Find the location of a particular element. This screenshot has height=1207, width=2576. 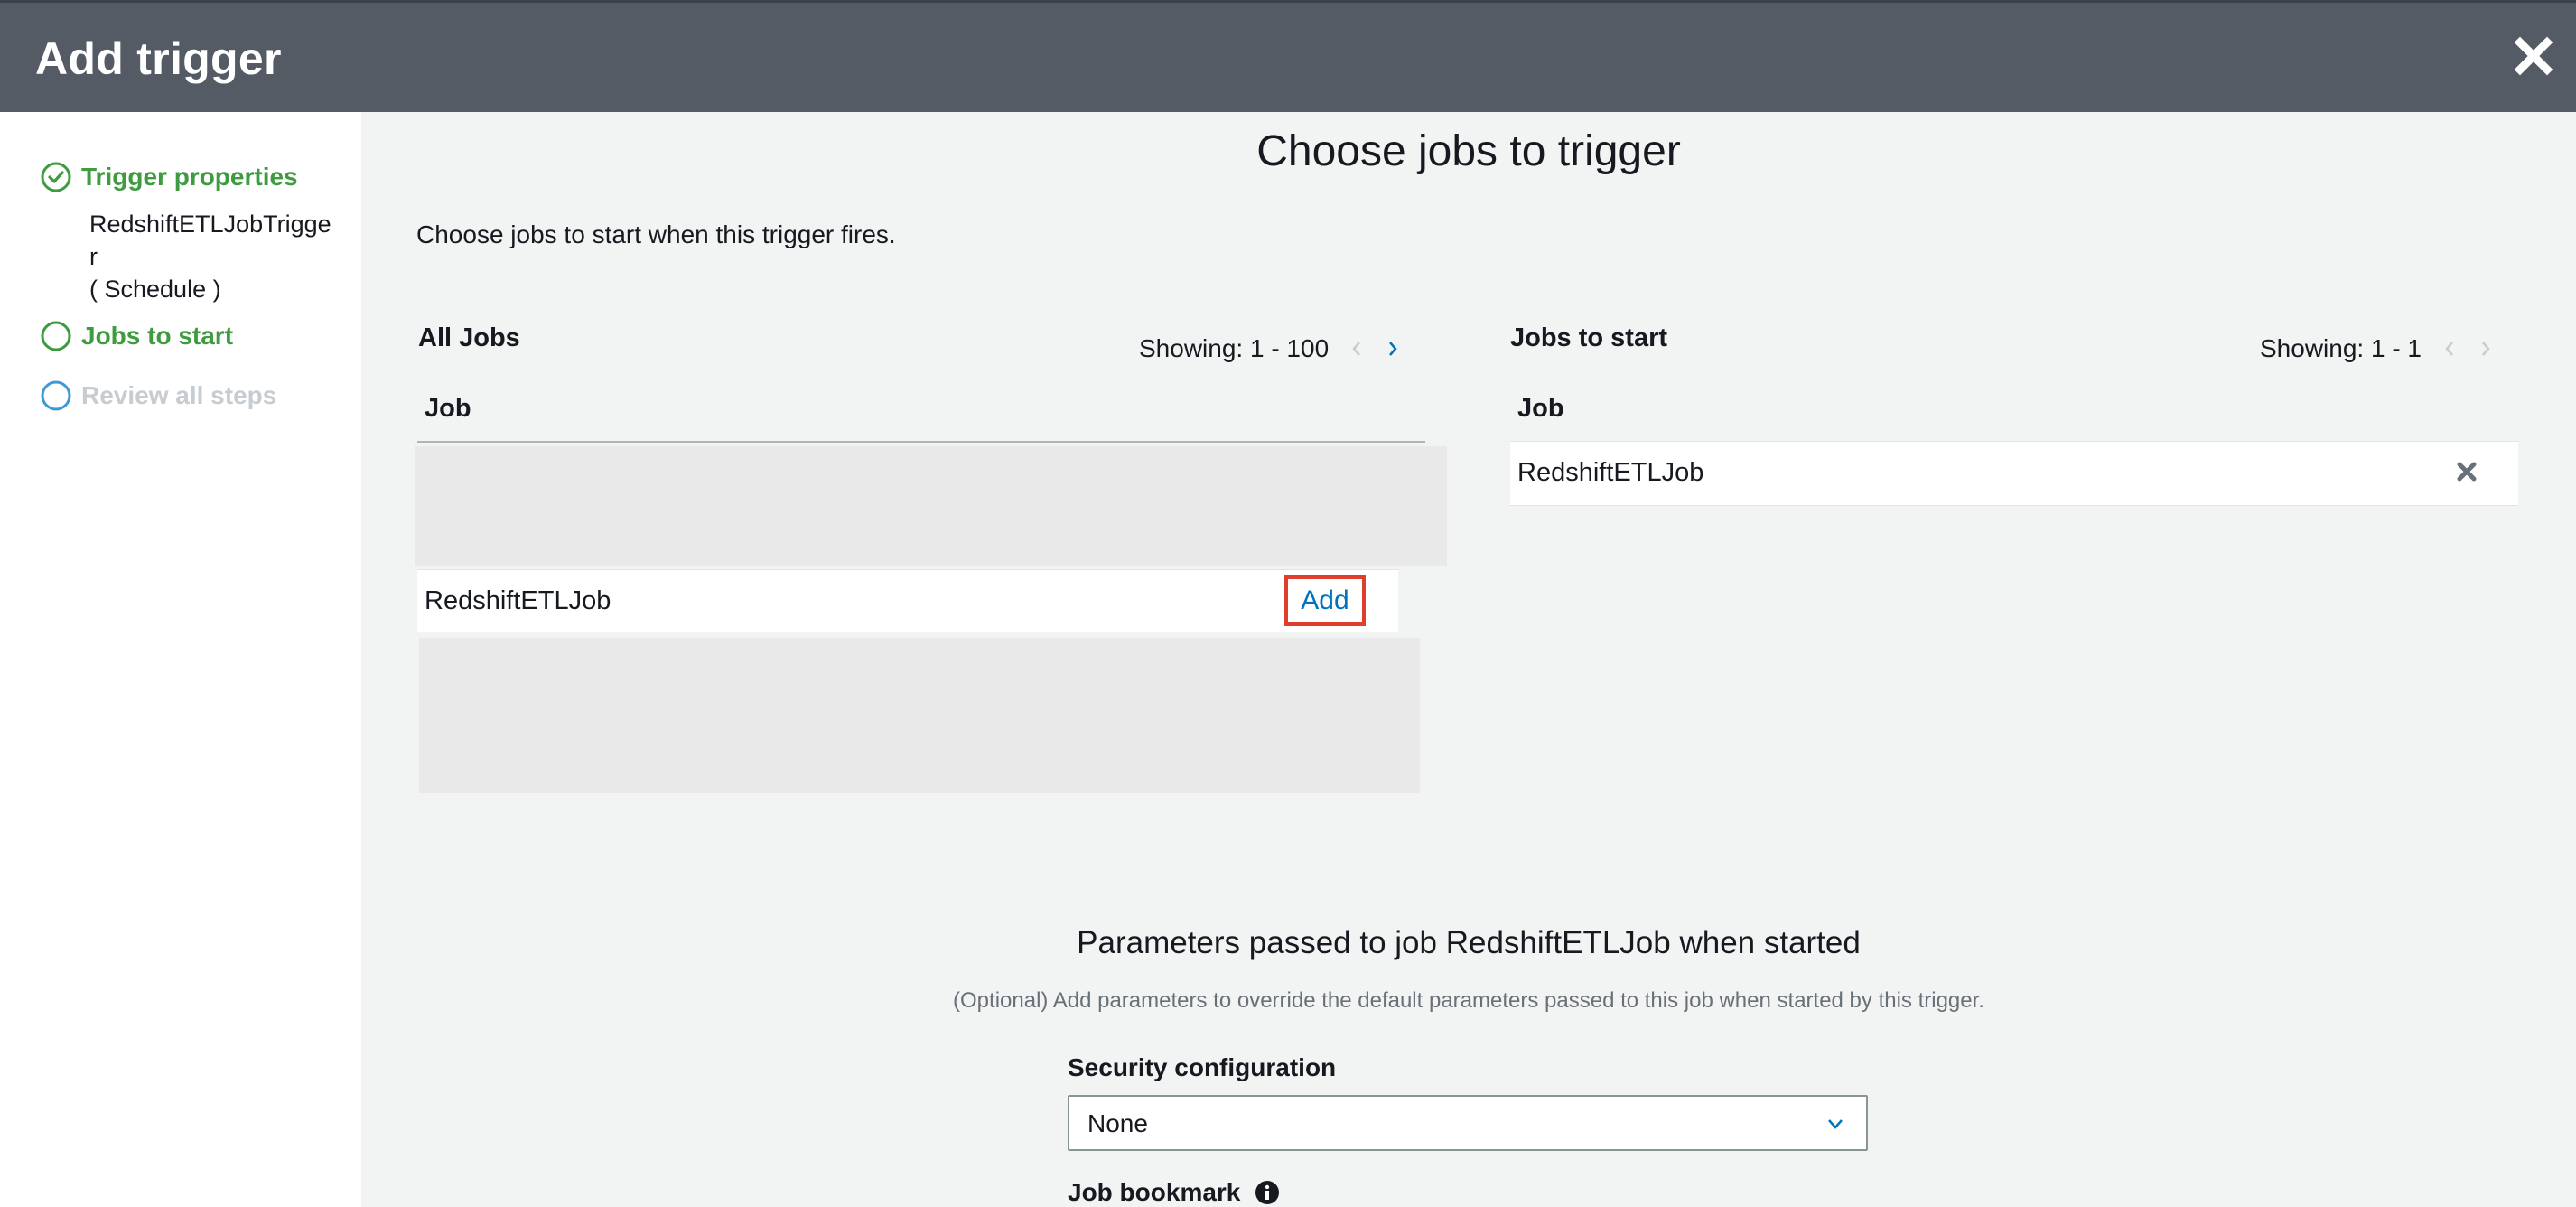

all-jobs-pagination: Showing: 1 - 100 is located at coordinates (1270, 348).